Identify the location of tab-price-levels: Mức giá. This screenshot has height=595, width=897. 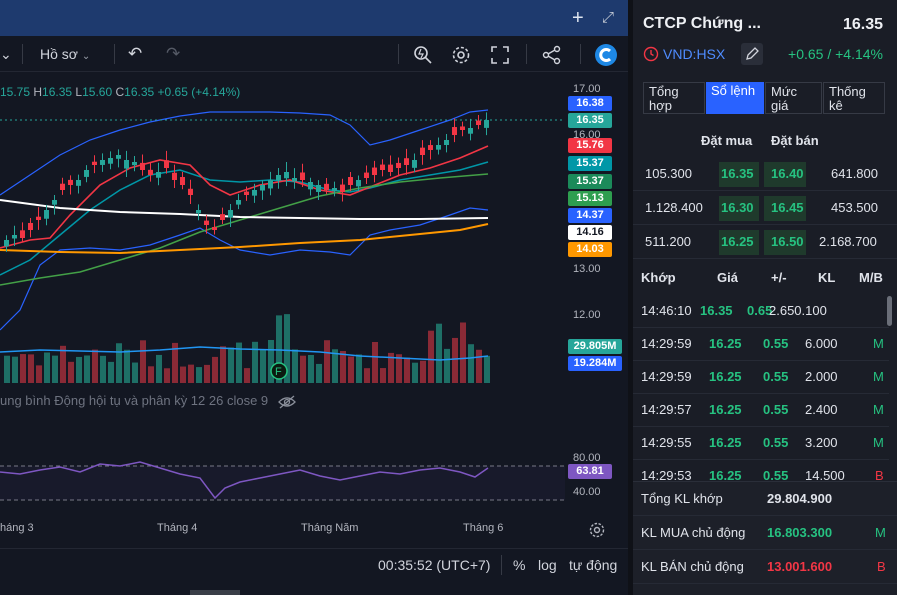
(793, 98).